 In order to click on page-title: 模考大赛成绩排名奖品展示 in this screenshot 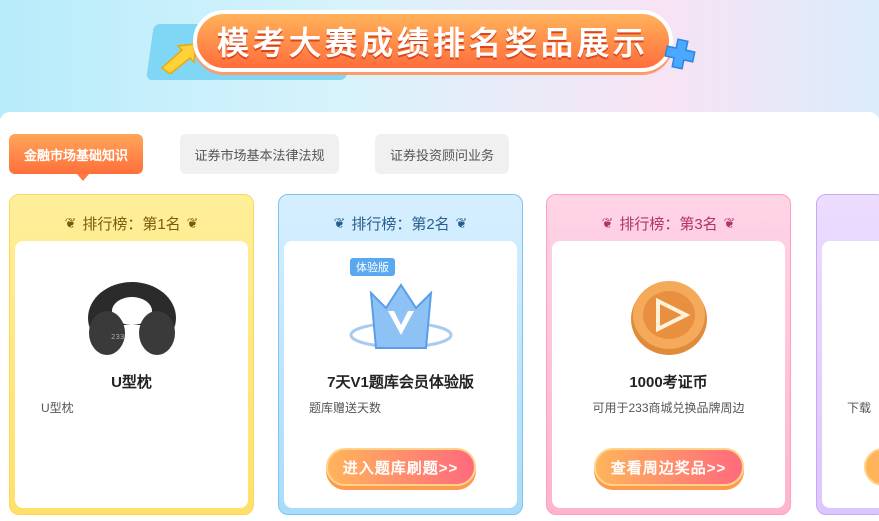, I will do `click(432, 43)`.